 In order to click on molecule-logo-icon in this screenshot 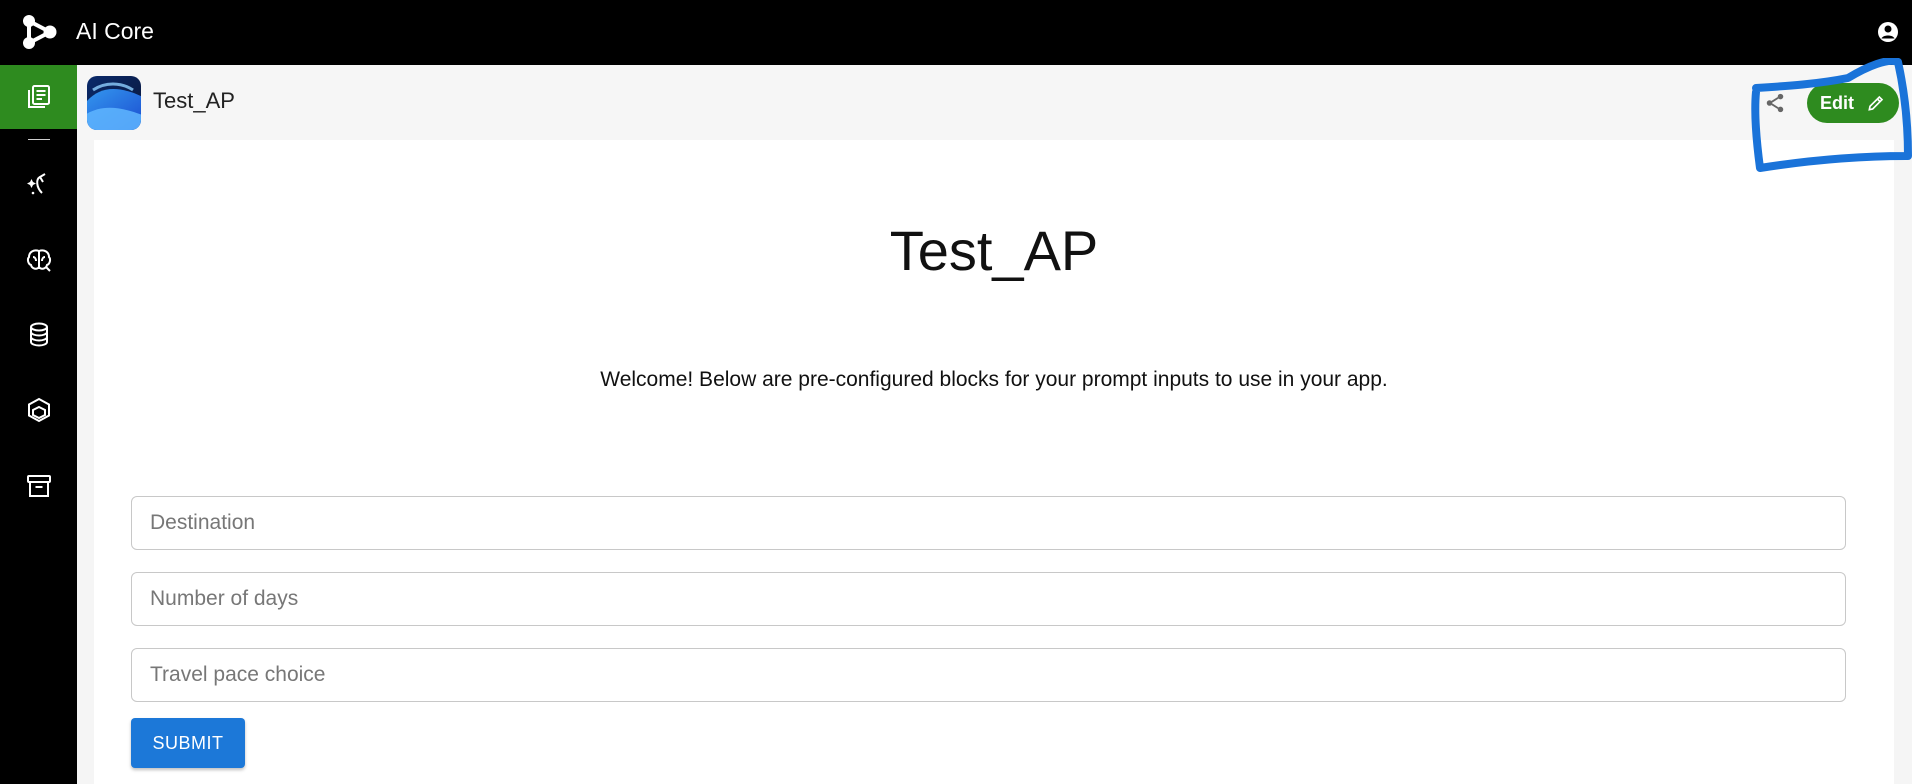, I will do `click(40, 32)`.